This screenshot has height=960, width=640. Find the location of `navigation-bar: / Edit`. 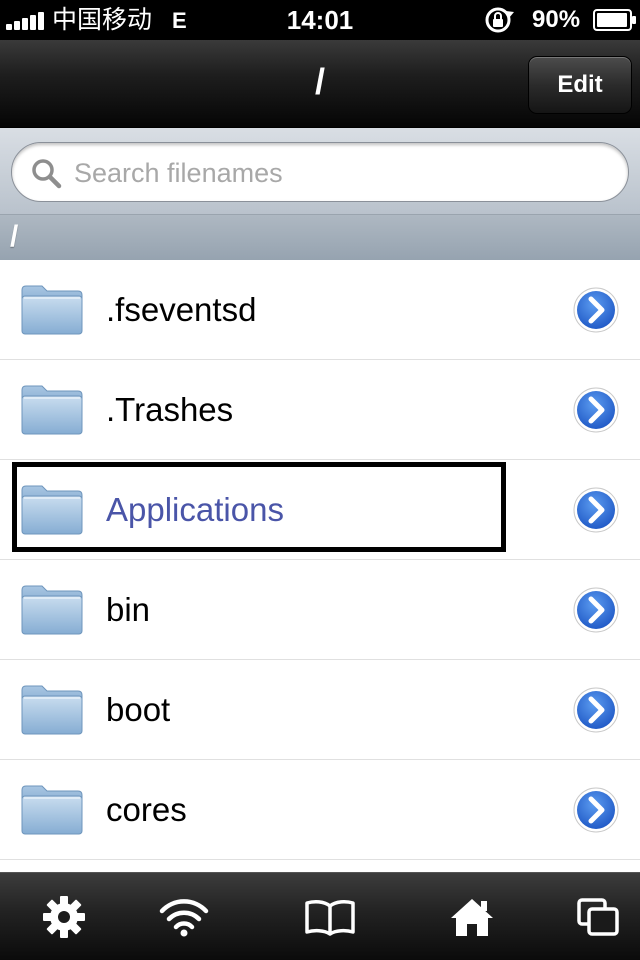

navigation-bar: / Edit is located at coordinates (320, 84).